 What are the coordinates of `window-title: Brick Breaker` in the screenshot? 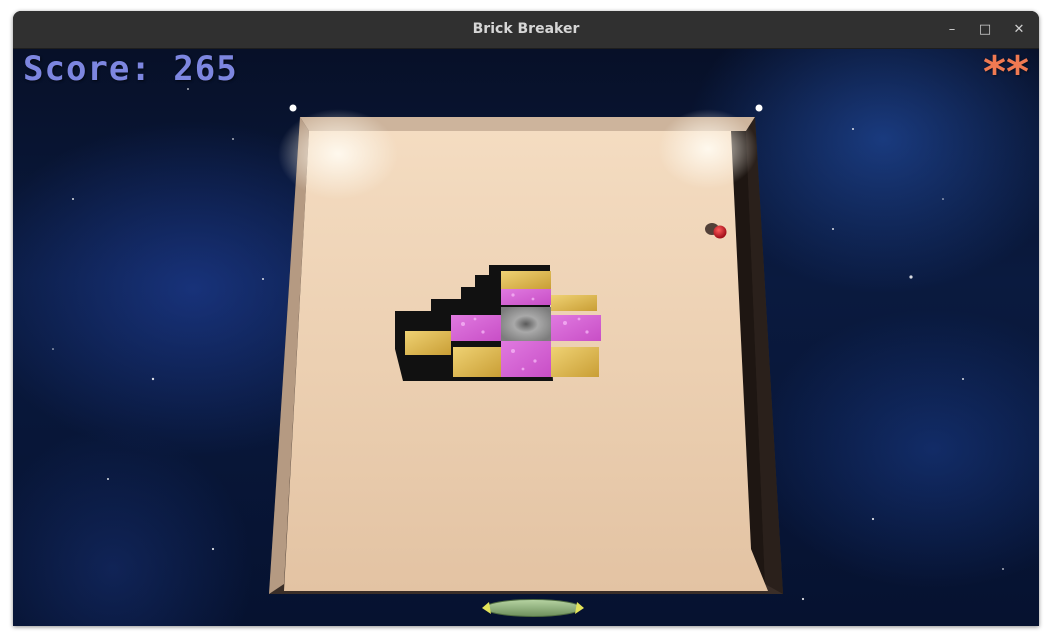 It's located at (526, 29).